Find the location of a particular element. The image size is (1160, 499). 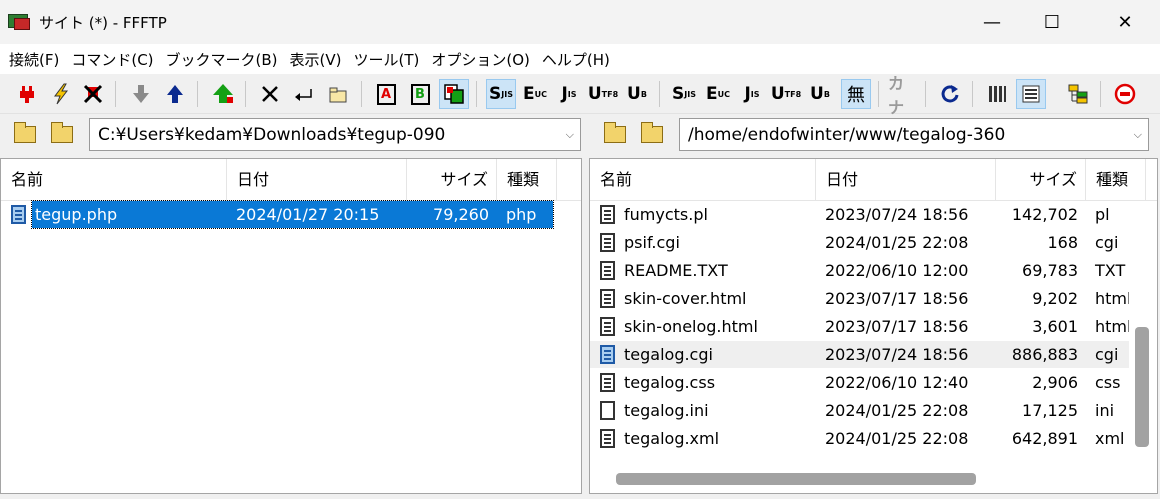

file-type: html is located at coordinates (1113, 326).